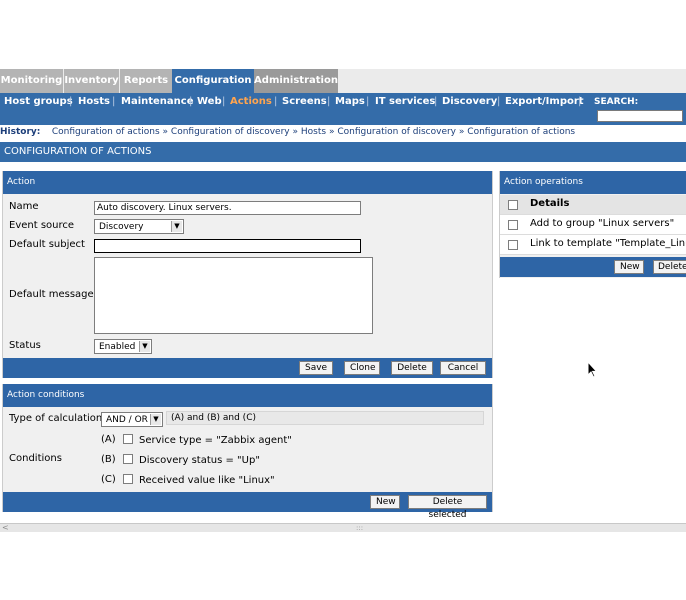 This screenshot has width=686, height=600. What do you see at coordinates (117, 347) in the screenshot?
I see `status-value: Enabled` at bounding box center [117, 347].